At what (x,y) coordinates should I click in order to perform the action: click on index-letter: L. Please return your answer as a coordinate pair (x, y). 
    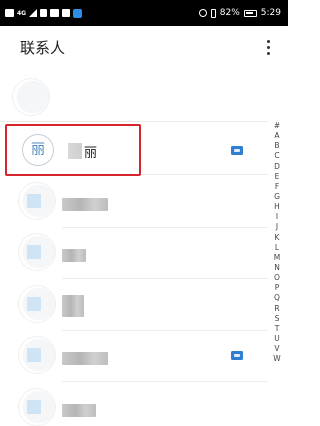
    Looking at the image, I should click on (277, 248).